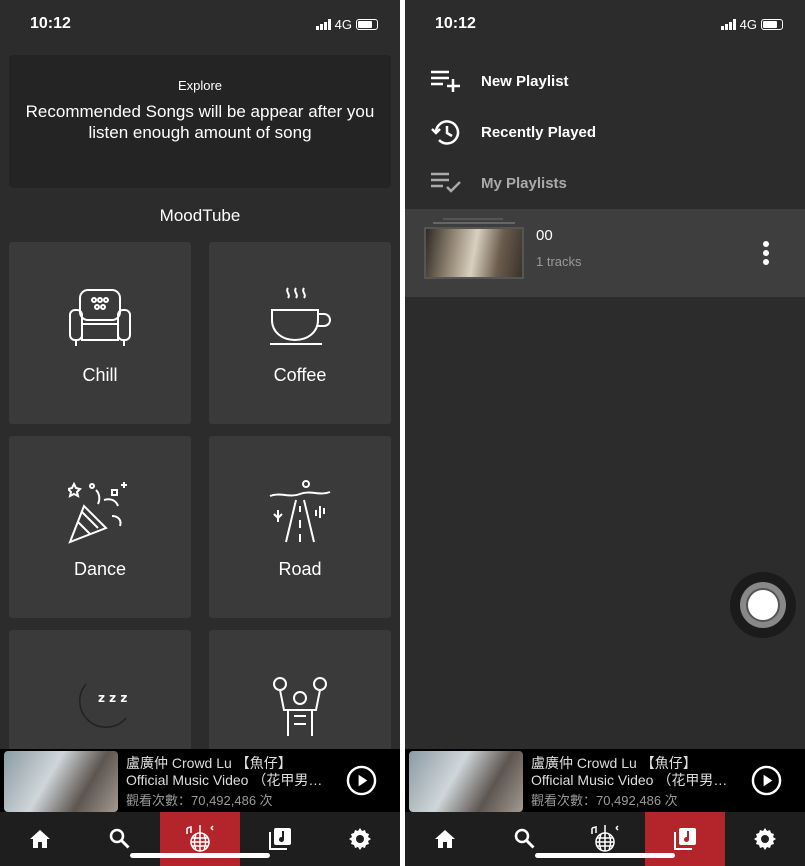 This screenshot has height=866, width=805. Describe the element at coordinates (605, 81) in the screenshot. I see `new-playlist-button: New Playlist` at that location.